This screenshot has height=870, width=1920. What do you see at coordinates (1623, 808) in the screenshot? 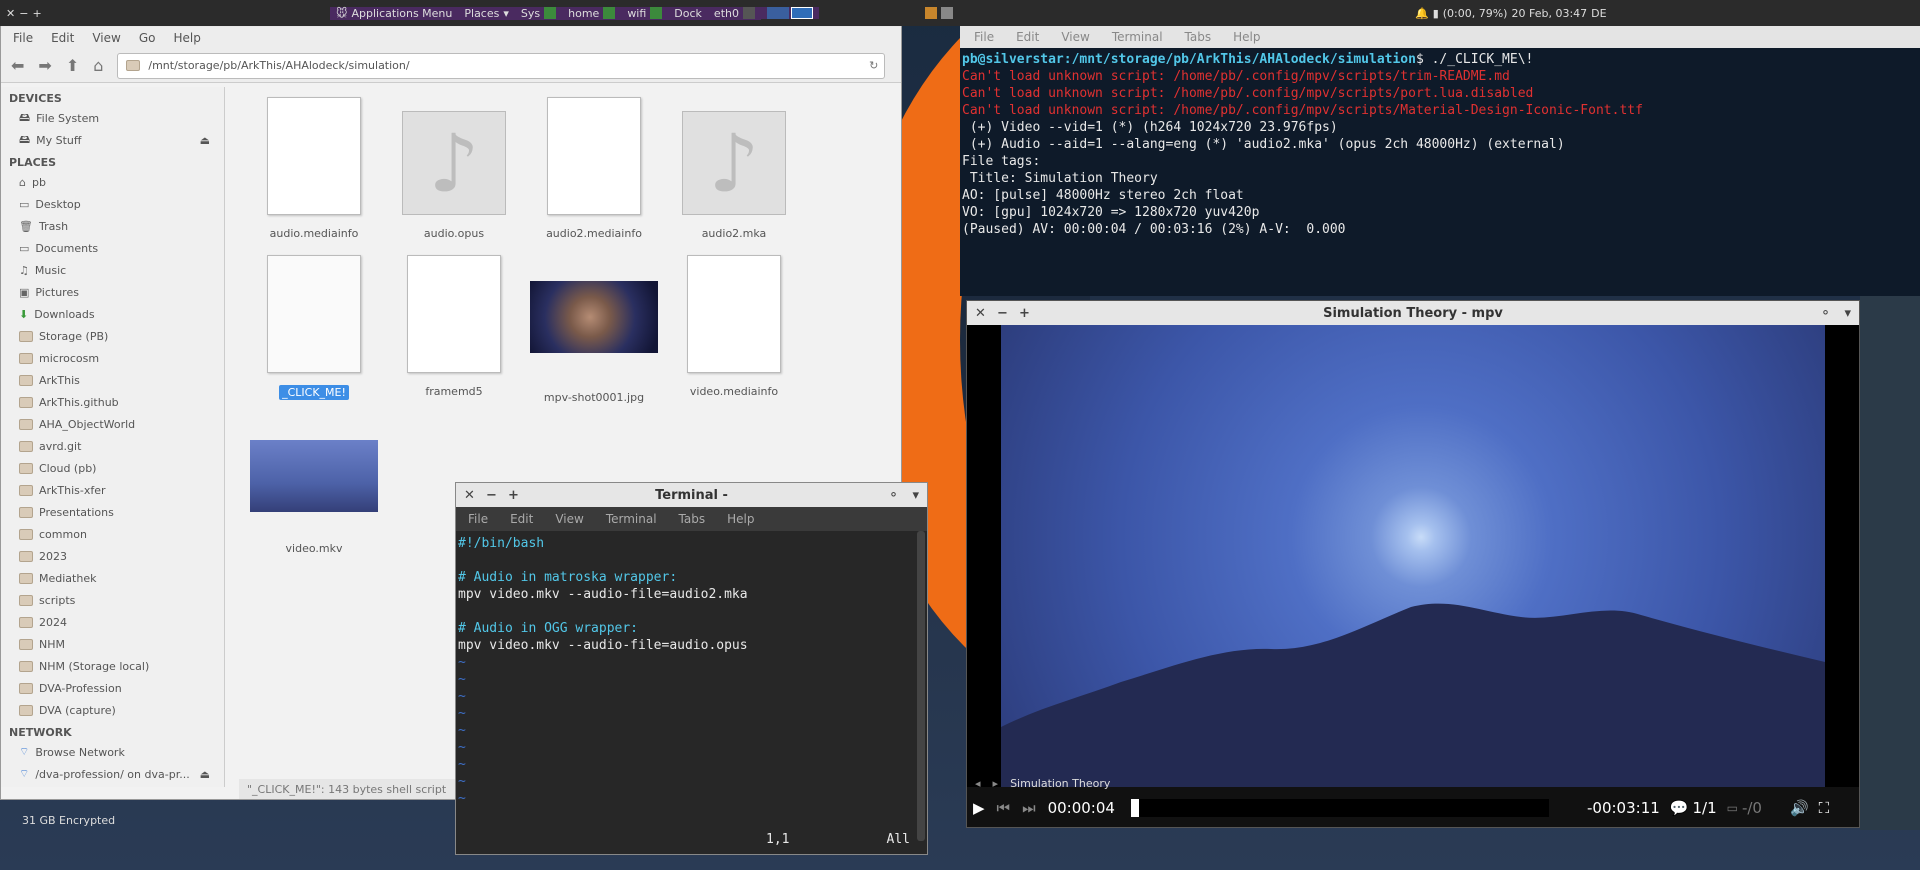
I see `time-remaining: -00:03:11` at bounding box center [1623, 808].